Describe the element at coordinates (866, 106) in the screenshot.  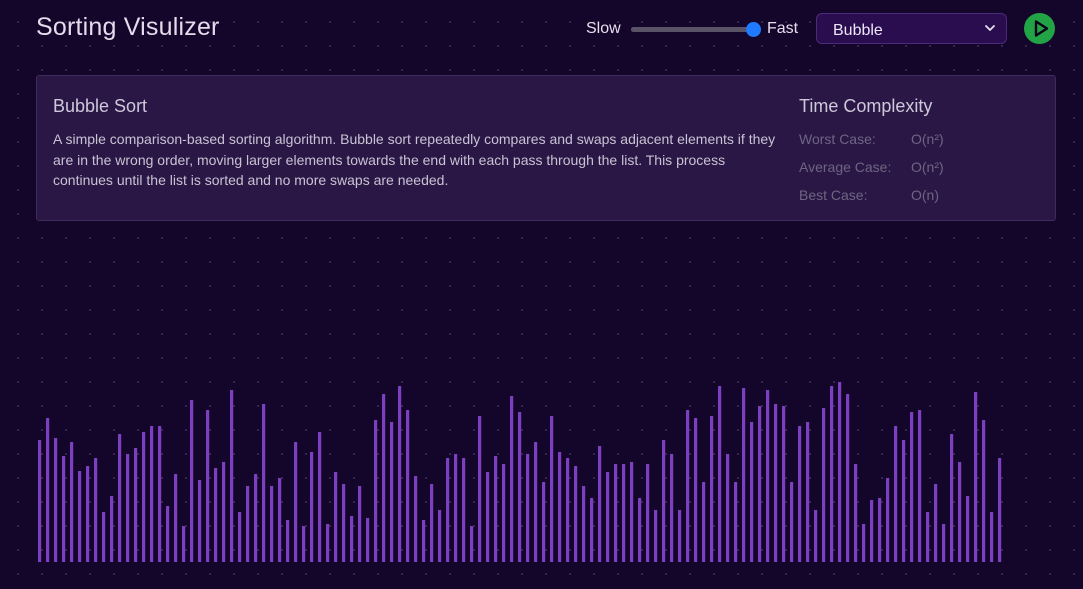
I see `time-complexity-title: Time Complexity` at that location.